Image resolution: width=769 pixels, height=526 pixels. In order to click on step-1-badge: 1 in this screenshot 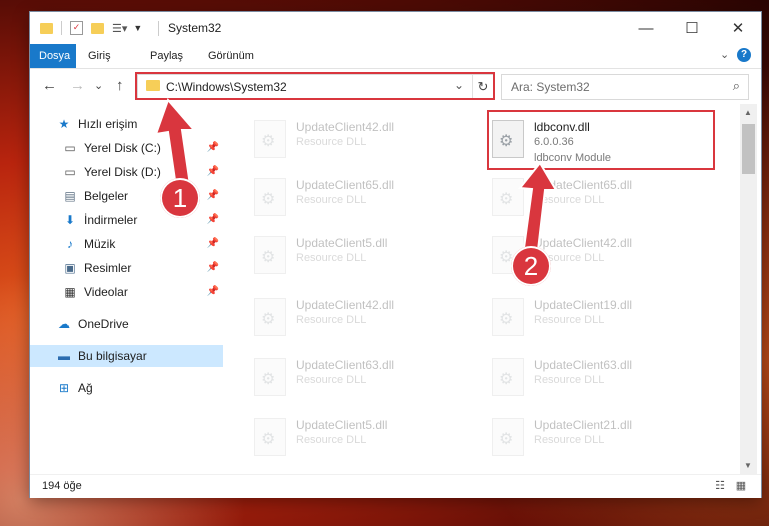, I will do `click(180, 198)`.